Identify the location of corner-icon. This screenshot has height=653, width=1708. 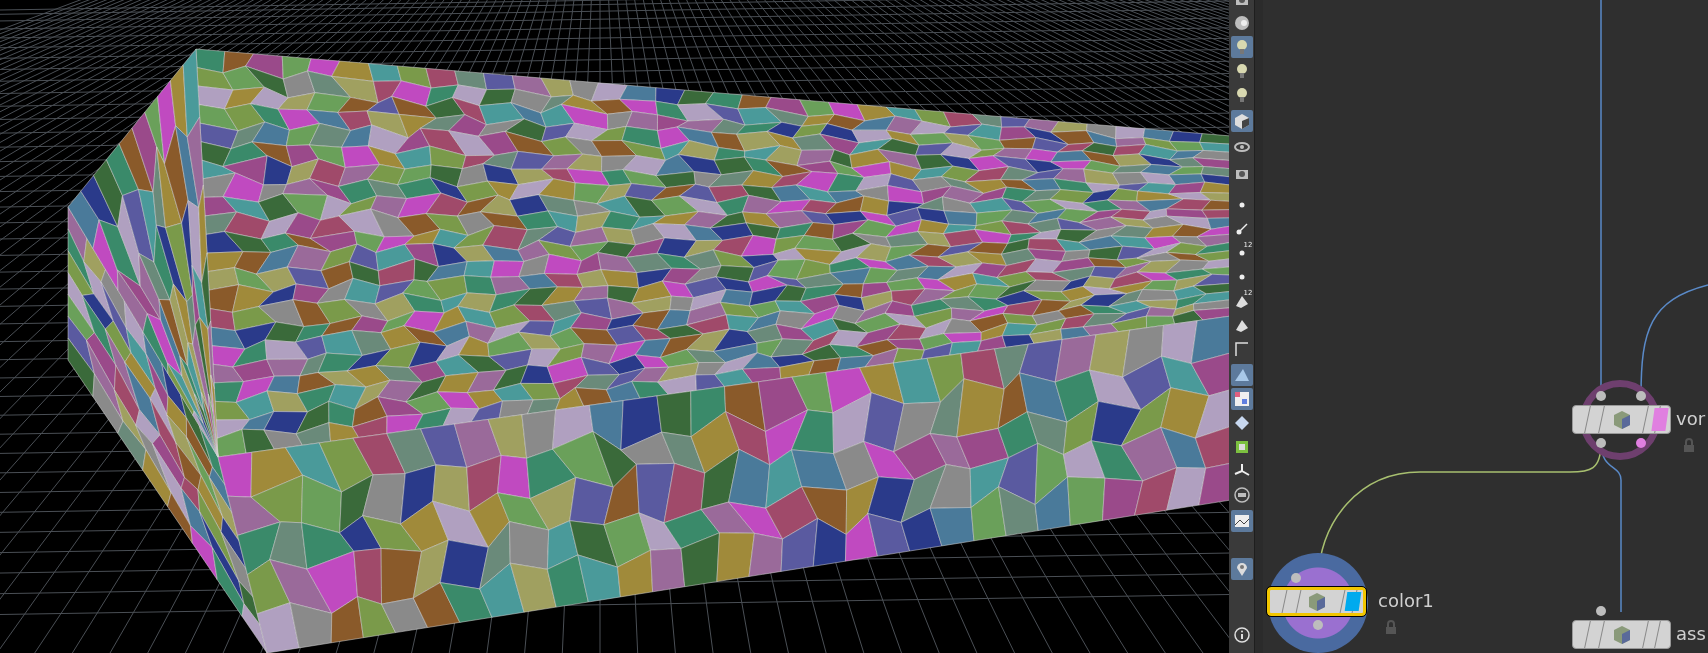
(1241, 349).